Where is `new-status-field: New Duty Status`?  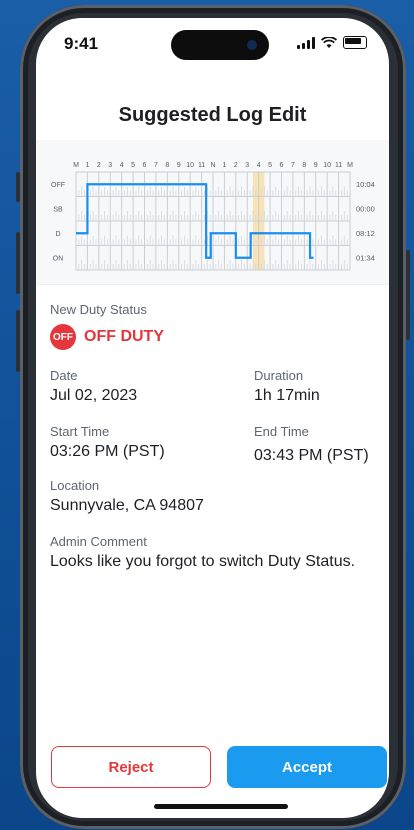 new-status-field: New Duty Status is located at coordinates (98, 309).